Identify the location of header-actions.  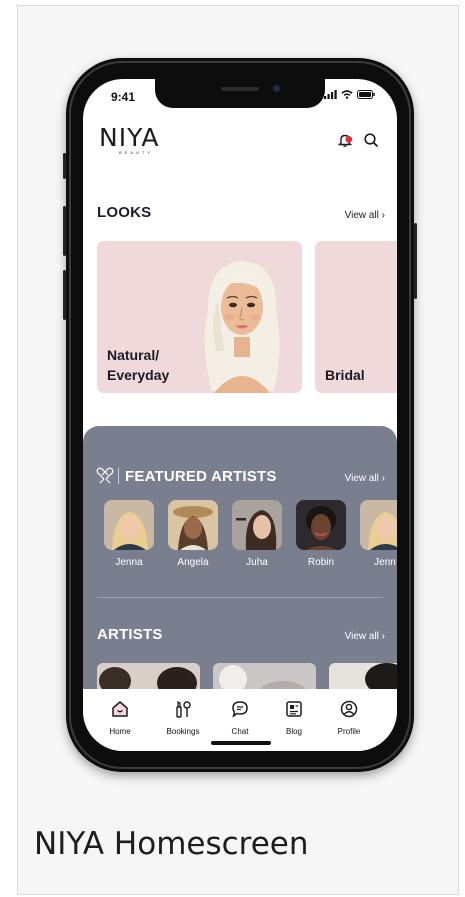
(358, 140).